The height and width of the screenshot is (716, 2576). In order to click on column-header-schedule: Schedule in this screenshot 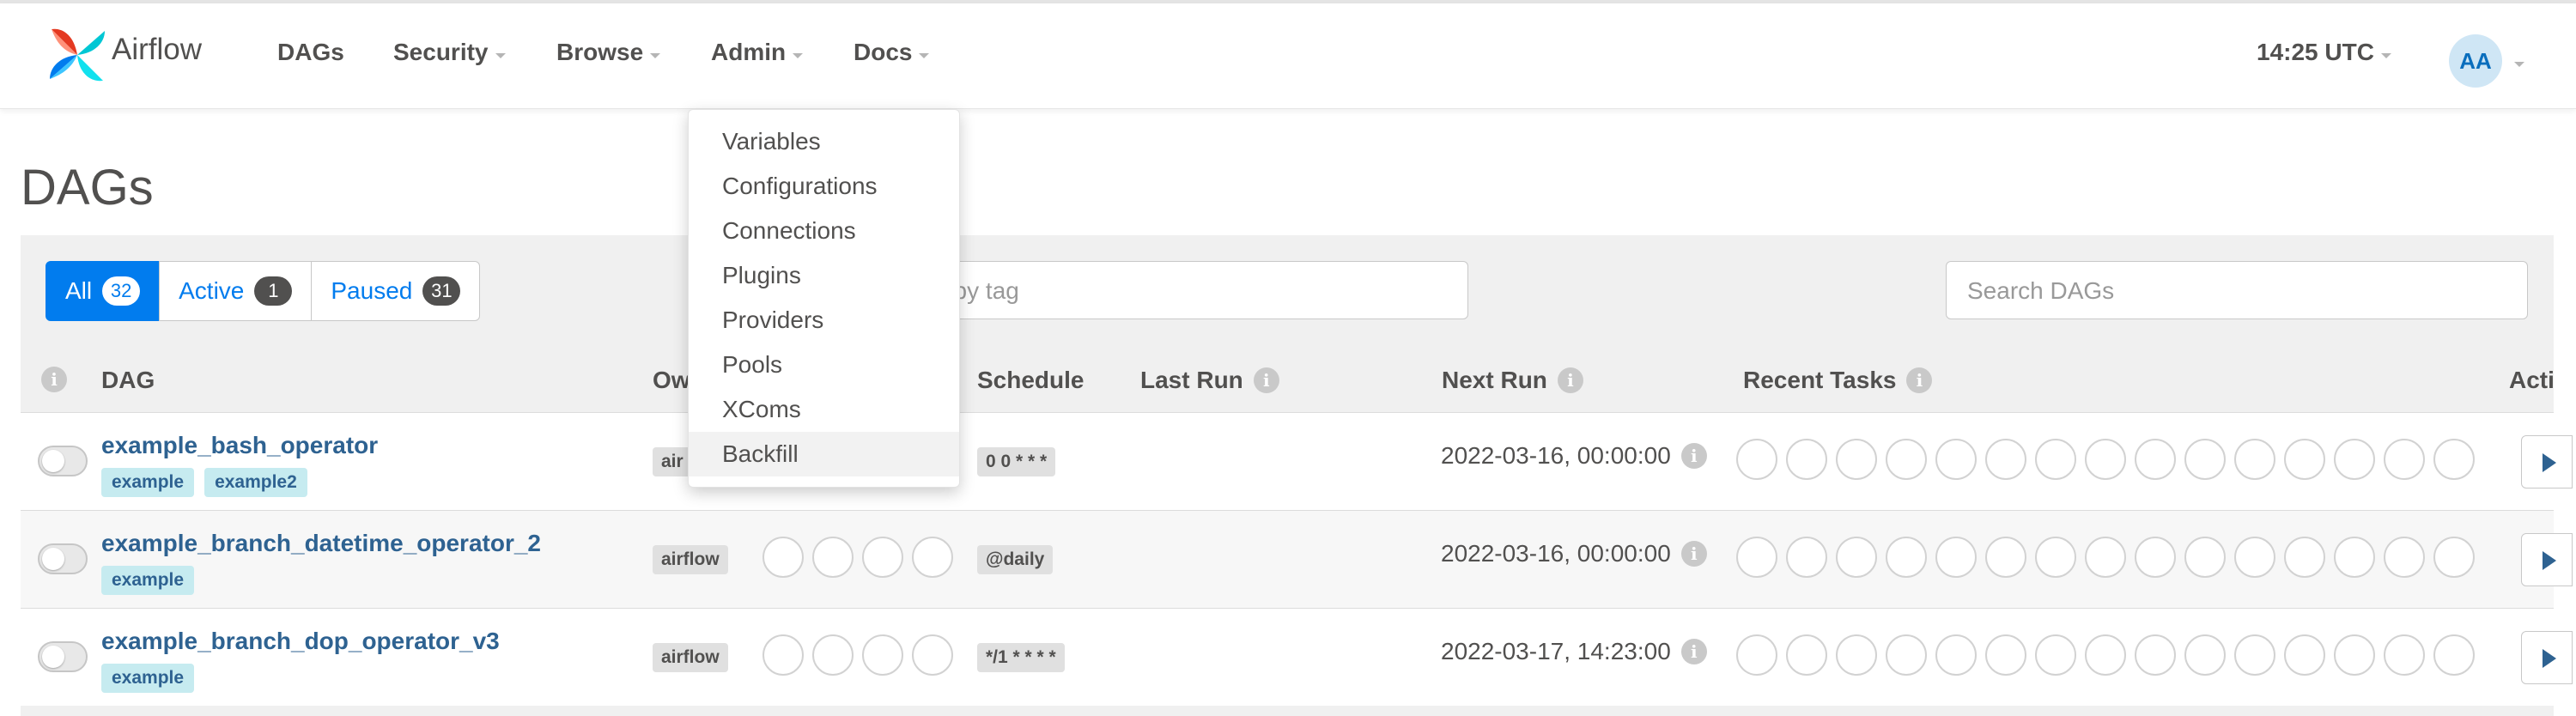, I will do `click(1030, 380)`.